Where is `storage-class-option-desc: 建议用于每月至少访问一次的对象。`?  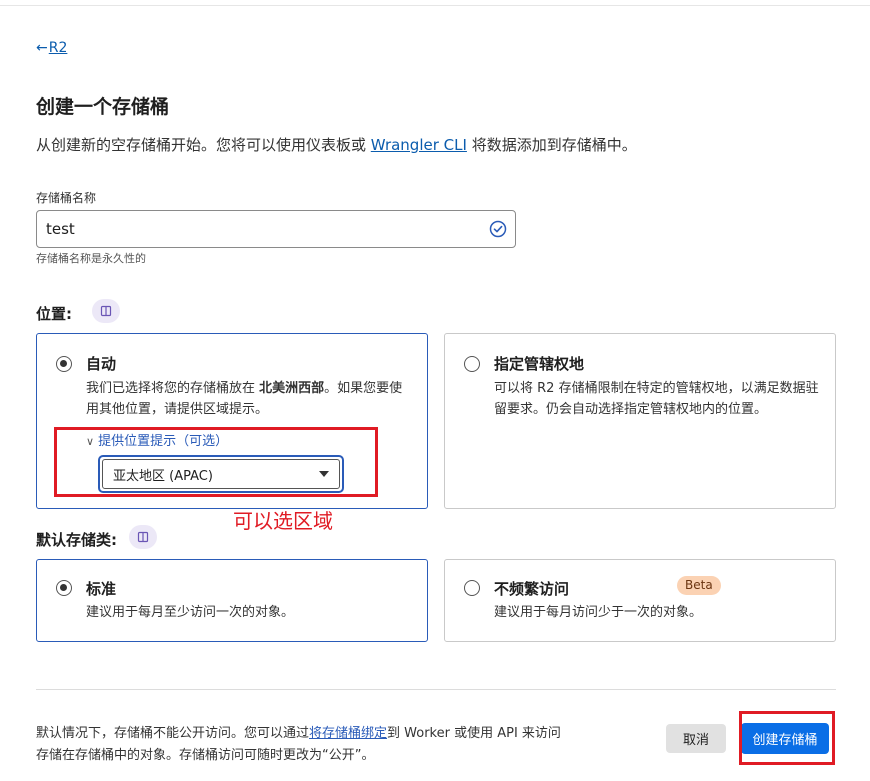
storage-class-option-desc: 建议用于每月至少访问一次的对象。 is located at coordinates (190, 612).